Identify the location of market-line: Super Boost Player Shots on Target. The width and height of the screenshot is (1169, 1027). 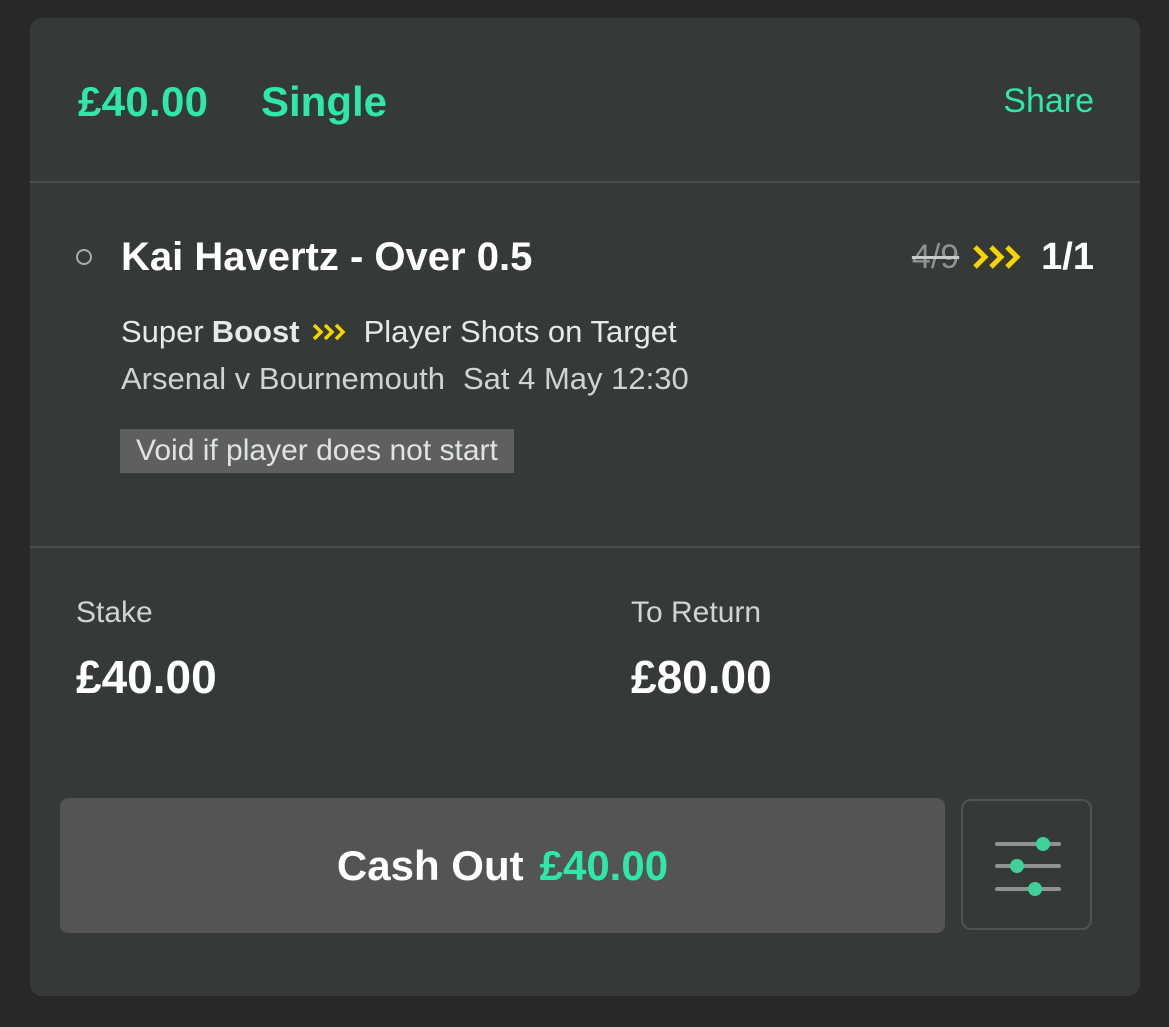
(399, 332).